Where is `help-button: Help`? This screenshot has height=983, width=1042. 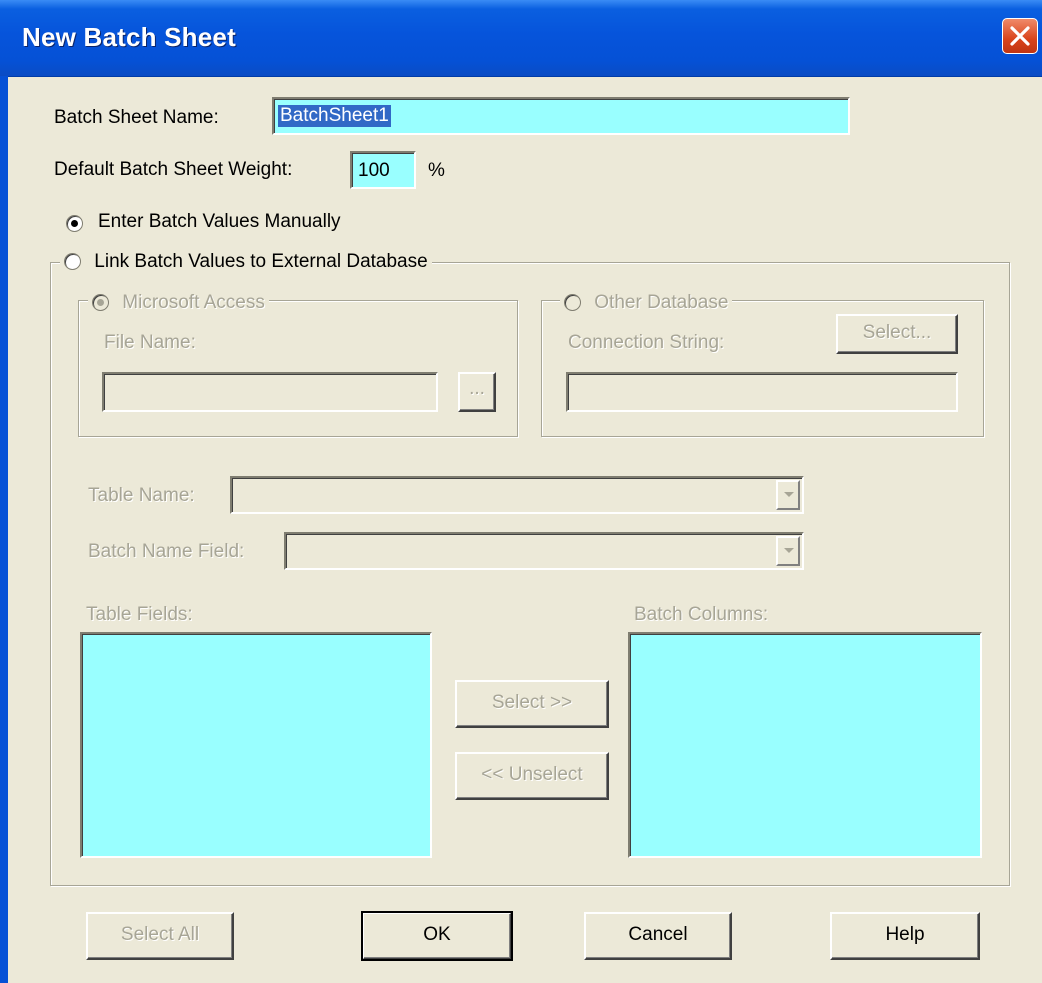 help-button: Help is located at coordinates (905, 936).